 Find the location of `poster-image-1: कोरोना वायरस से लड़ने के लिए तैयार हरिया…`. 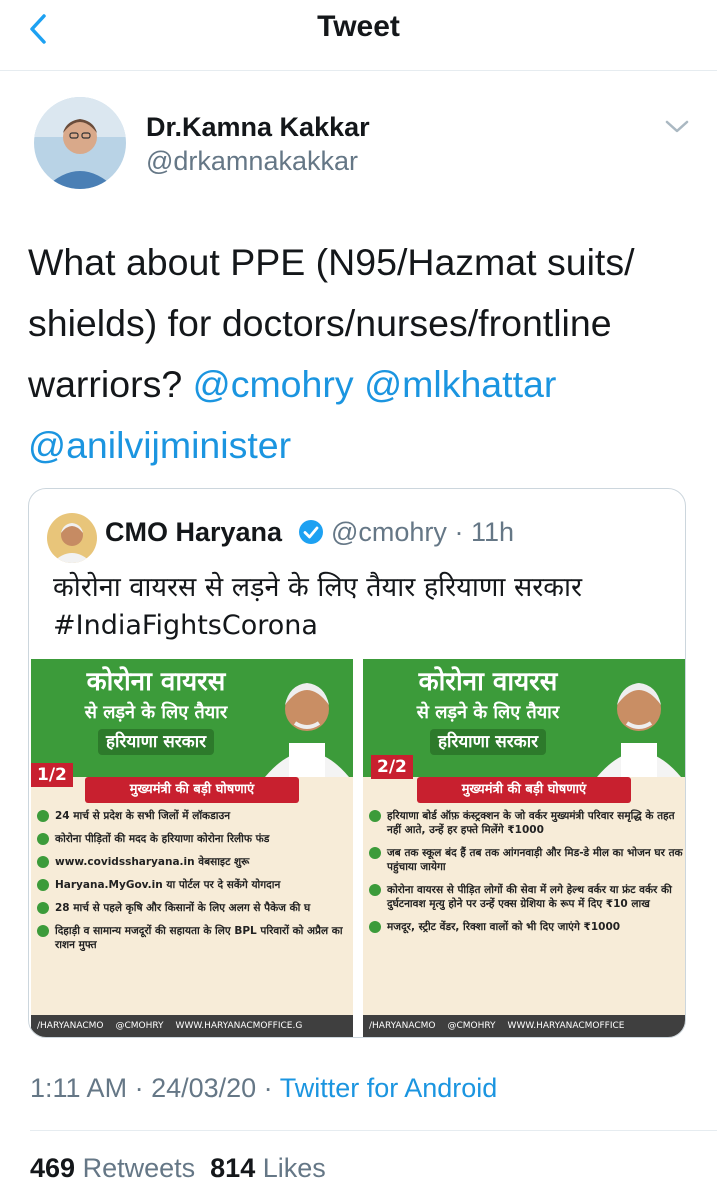

poster-image-1: कोरोना वायरस से लड़ने के लिए तैयार हरिया… is located at coordinates (192, 848).